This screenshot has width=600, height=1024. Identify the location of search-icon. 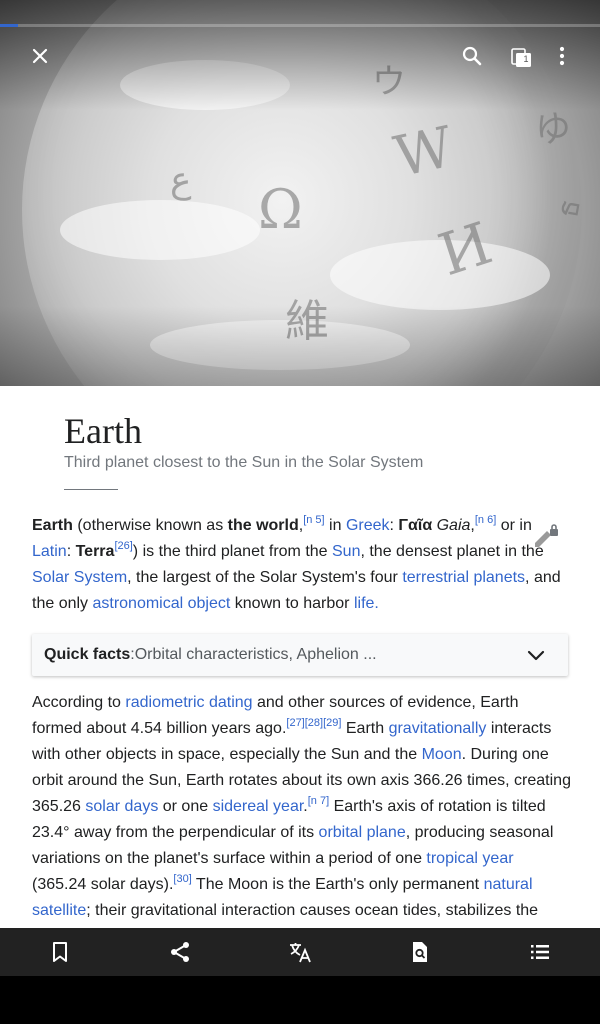
(472, 56).